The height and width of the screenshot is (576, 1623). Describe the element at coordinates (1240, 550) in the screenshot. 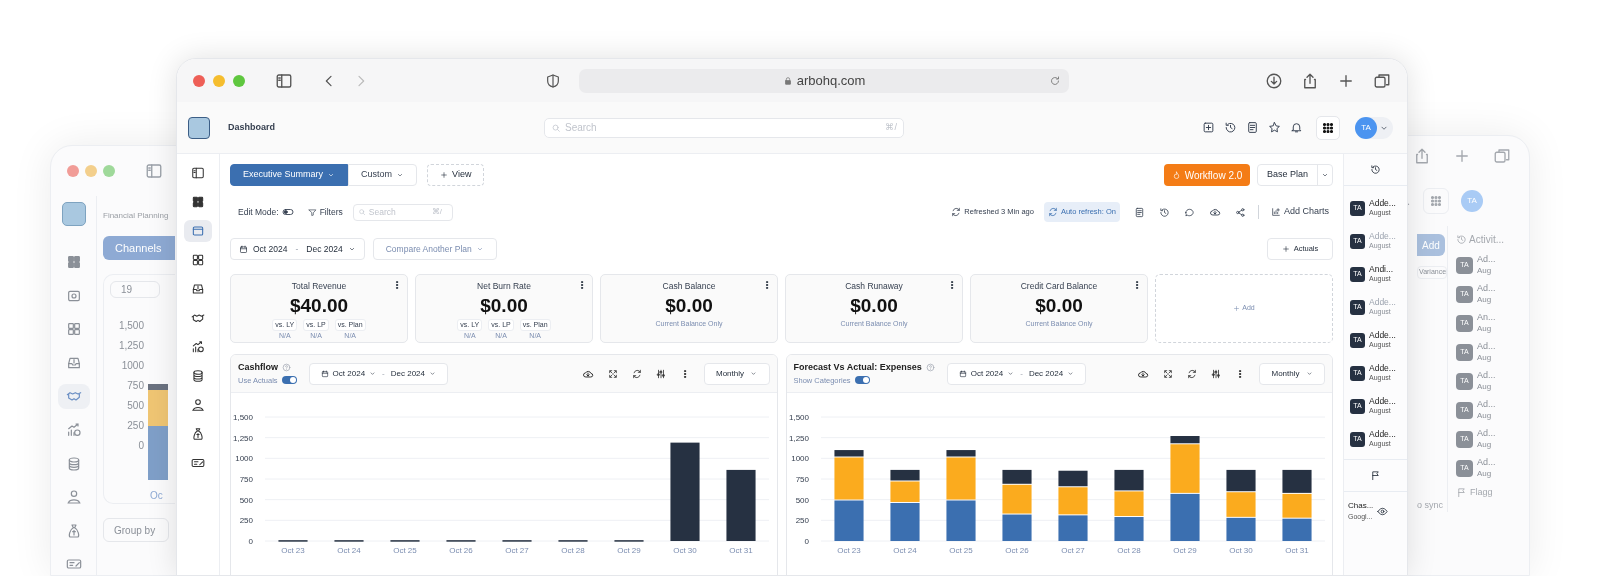

I see `axis-tick-label: Oct 30` at that location.